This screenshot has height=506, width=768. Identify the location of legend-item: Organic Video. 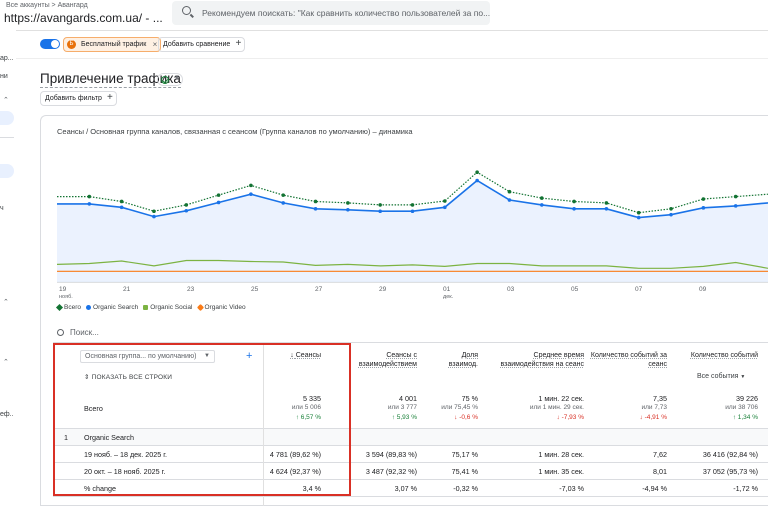
(221, 307).